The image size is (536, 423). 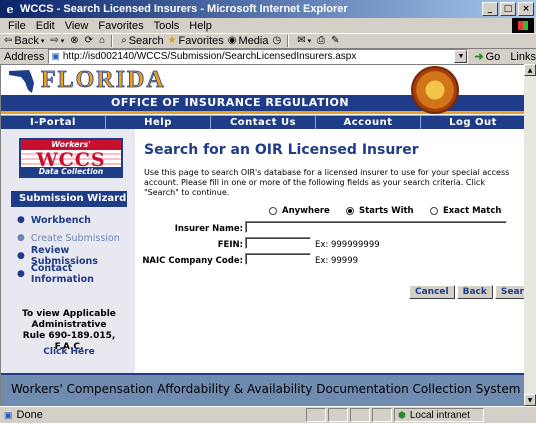 I want to click on ie-icon: e, so click(x=10, y=9).